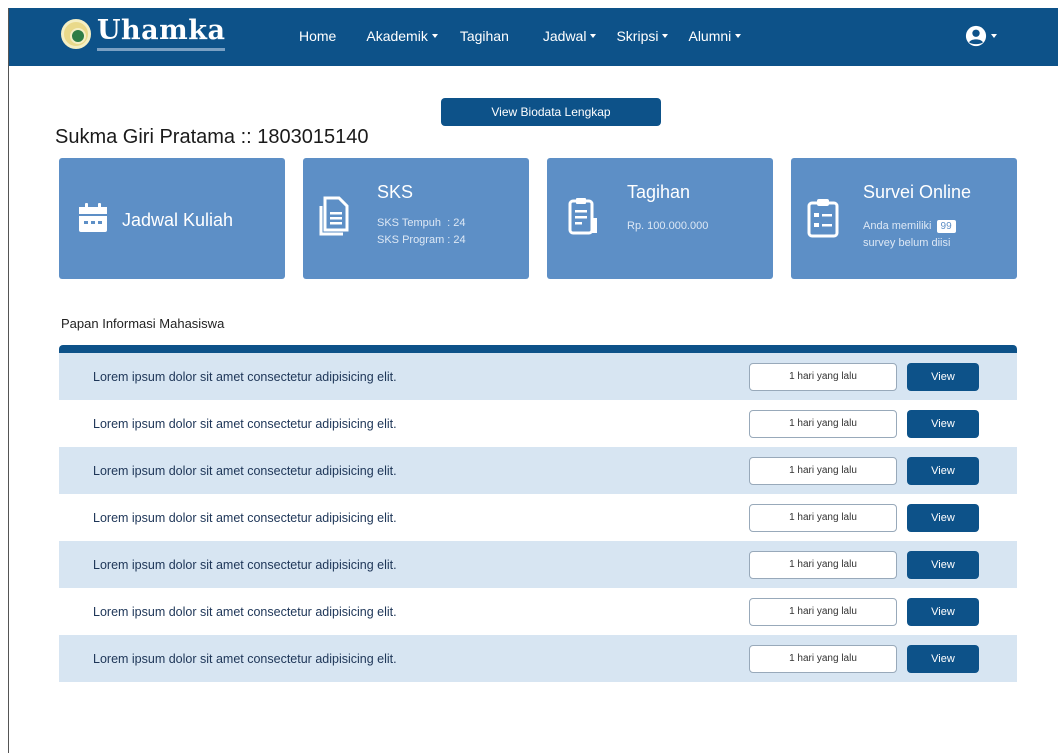  I want to click on student-profile-header: Sukma Giri Pratama :: 1803015140, so click(212, 137).